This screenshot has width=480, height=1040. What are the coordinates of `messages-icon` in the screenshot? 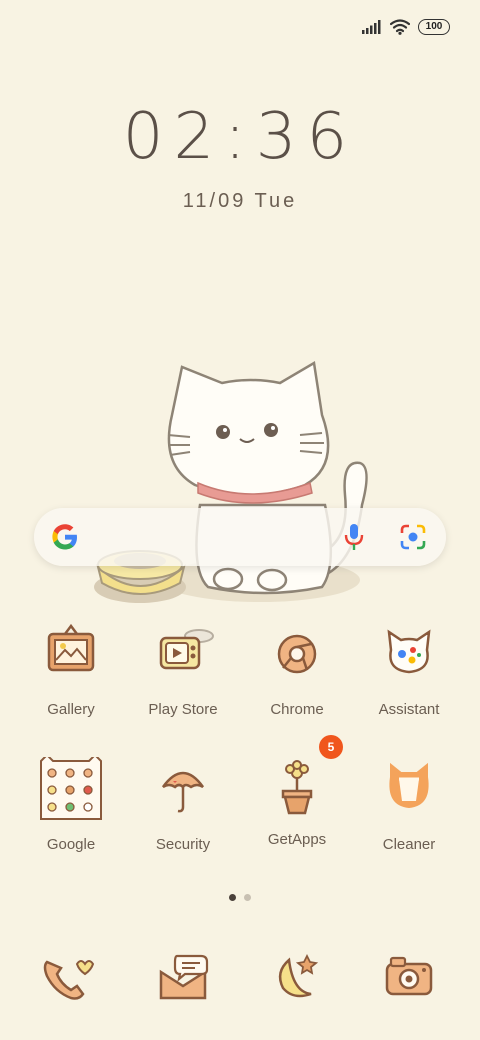 It's located at (184, 977).